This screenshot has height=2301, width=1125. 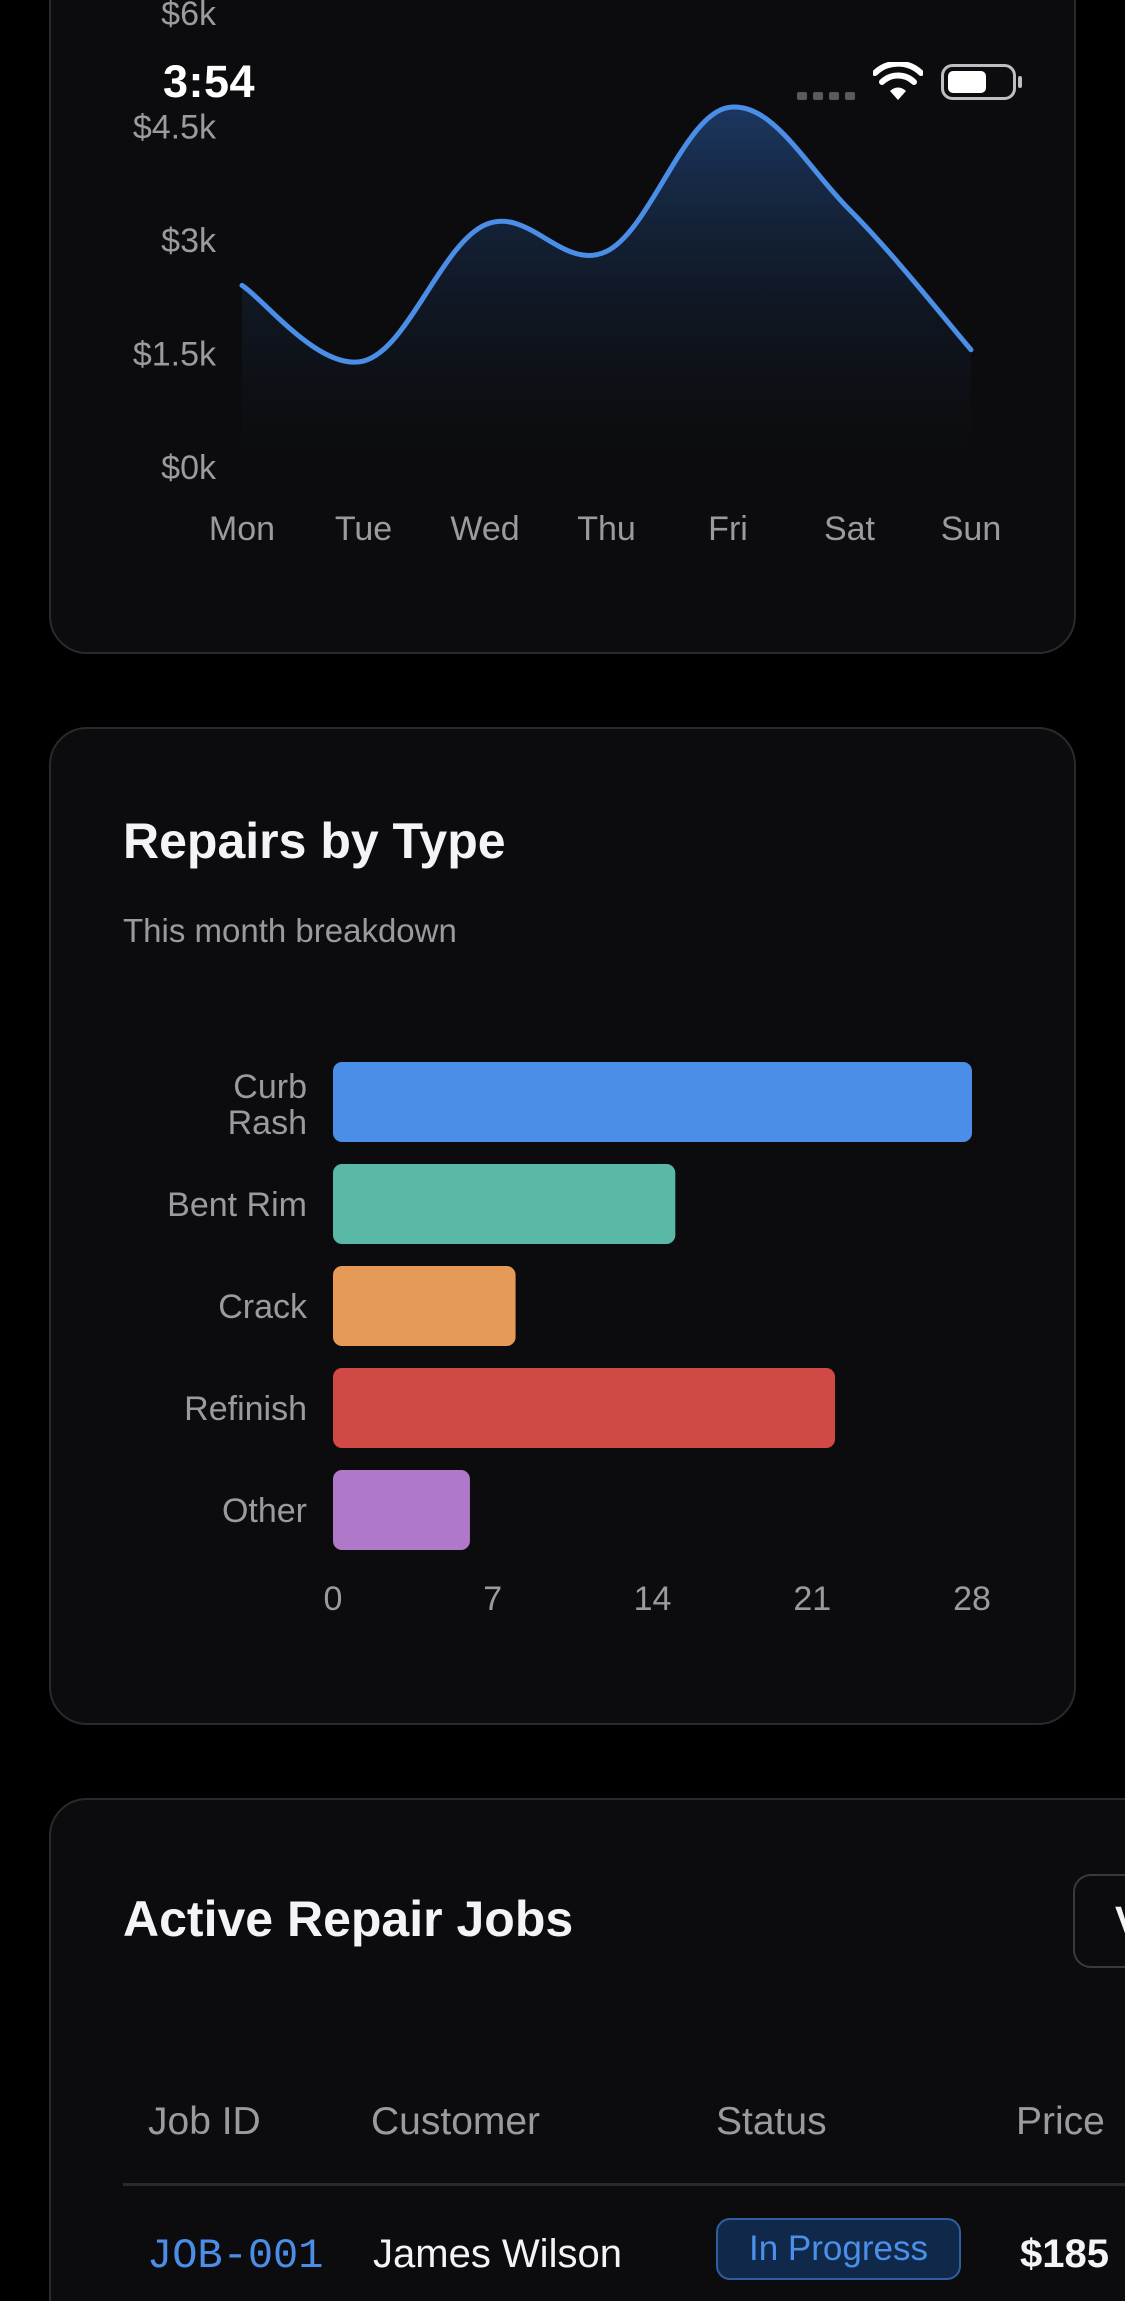 I want to click on bar-category-label: Curb Rash, so click(x=267, y=1105).